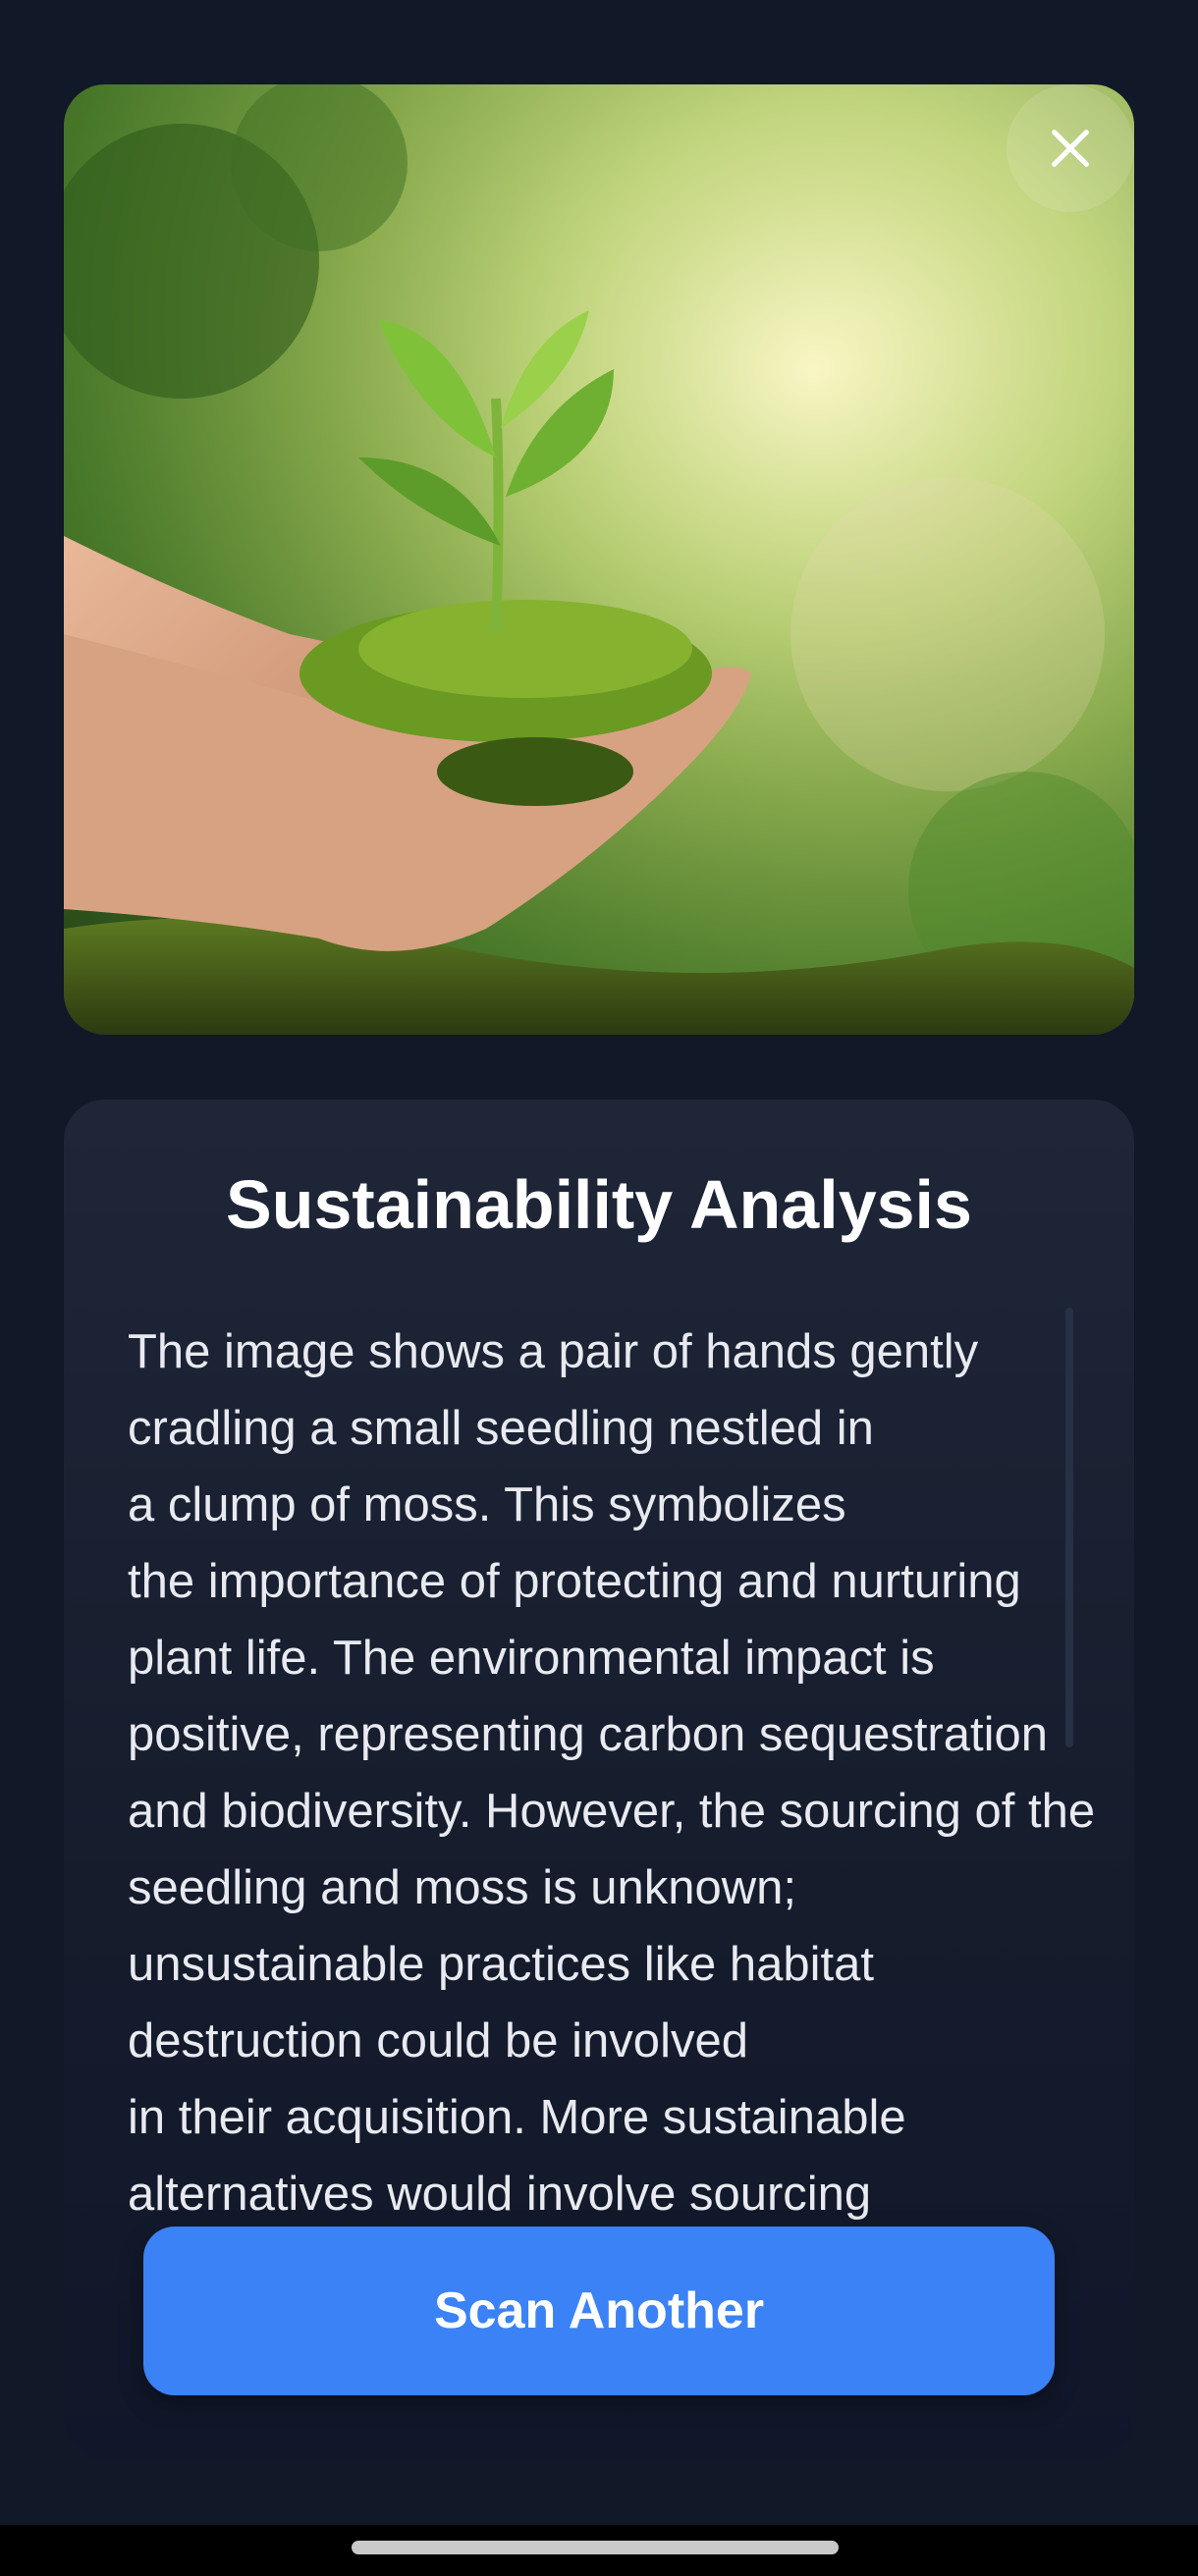  I want to click on scan-another-button: Scan Another, so click(599, 2311).